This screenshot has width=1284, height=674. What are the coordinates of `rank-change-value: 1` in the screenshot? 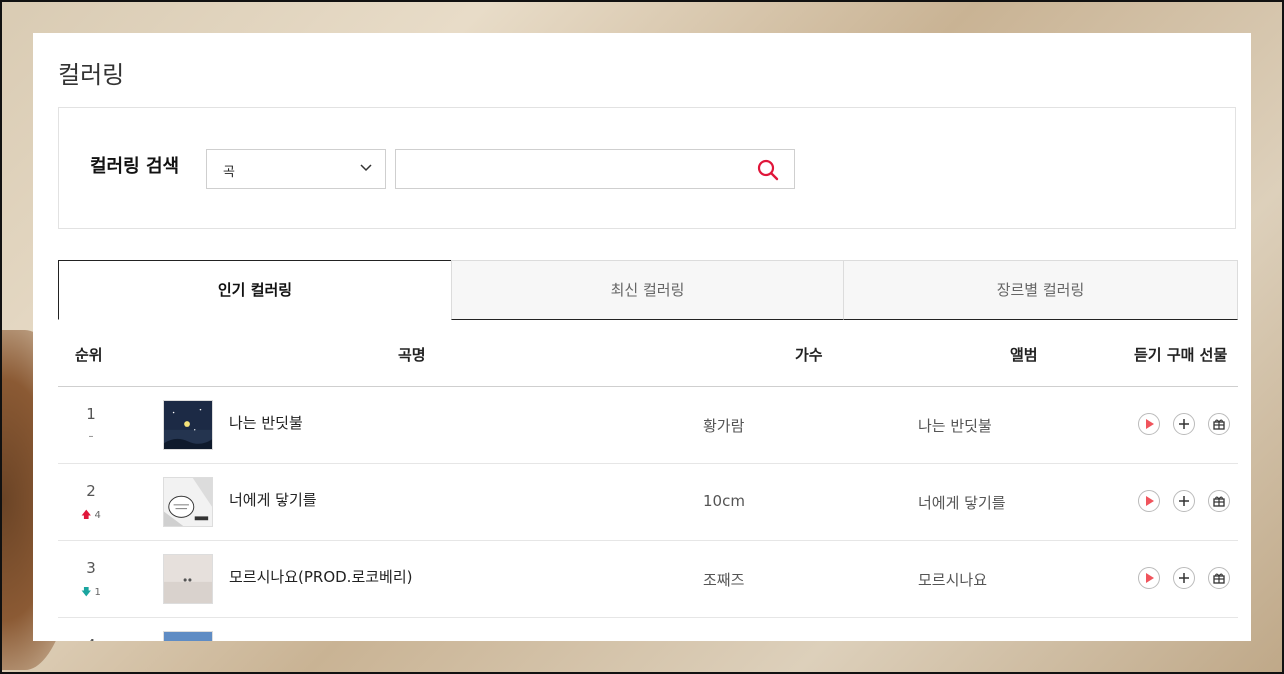 It's located at (97, 592).